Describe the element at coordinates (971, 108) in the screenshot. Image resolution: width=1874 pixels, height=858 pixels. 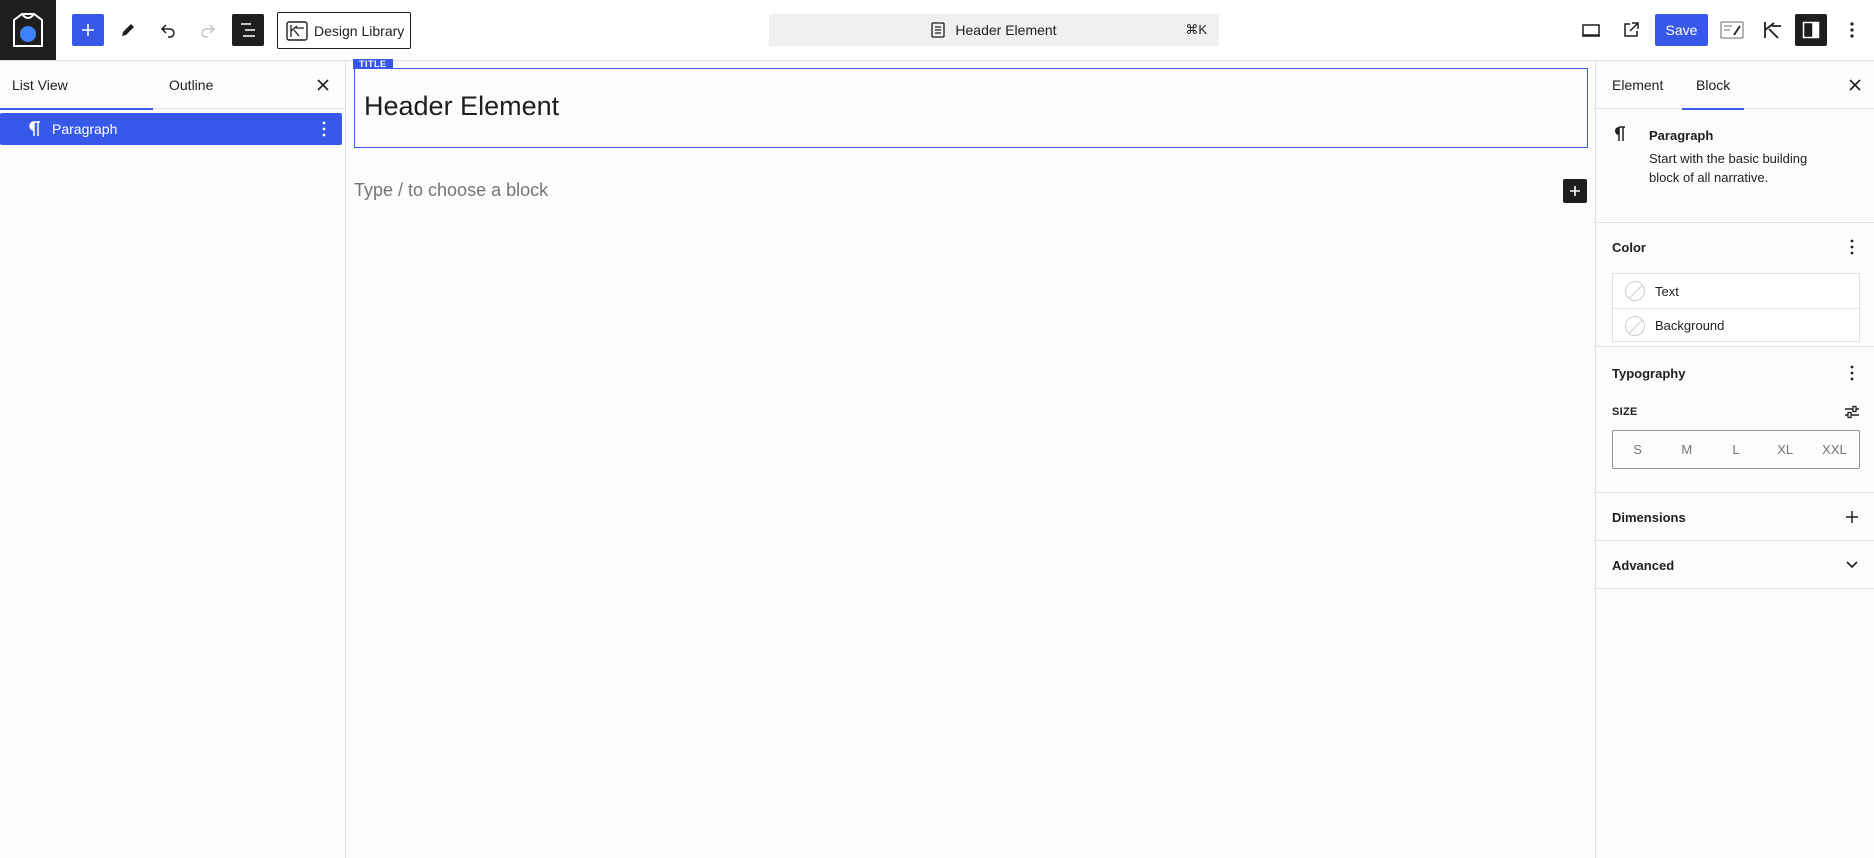
I see `post-title-block: Header Element` at that location.